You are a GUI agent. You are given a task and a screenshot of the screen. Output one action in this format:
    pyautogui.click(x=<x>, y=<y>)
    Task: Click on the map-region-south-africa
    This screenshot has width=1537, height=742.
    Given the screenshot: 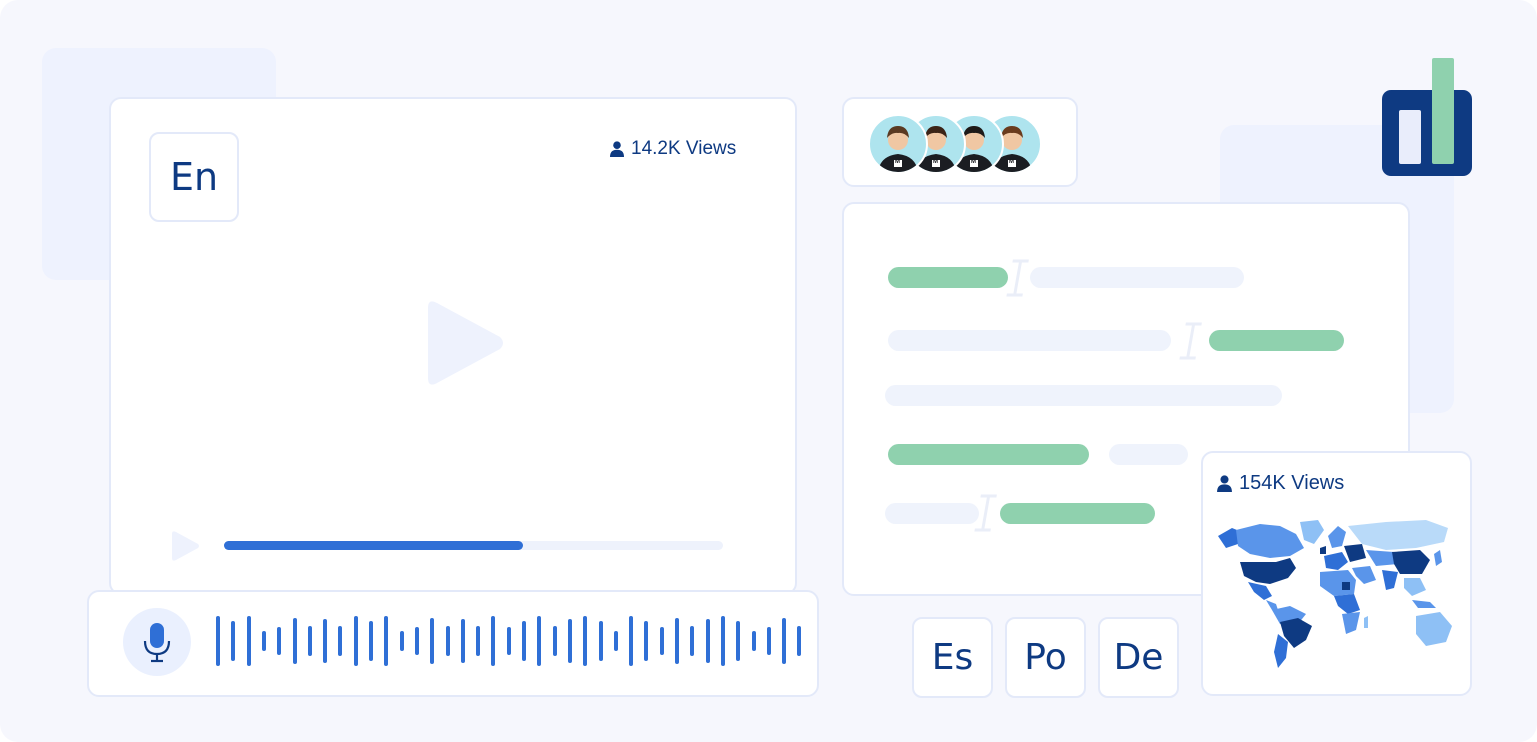 What is the action you would take?
    pyautogui.click(x=1351, y=623)
    